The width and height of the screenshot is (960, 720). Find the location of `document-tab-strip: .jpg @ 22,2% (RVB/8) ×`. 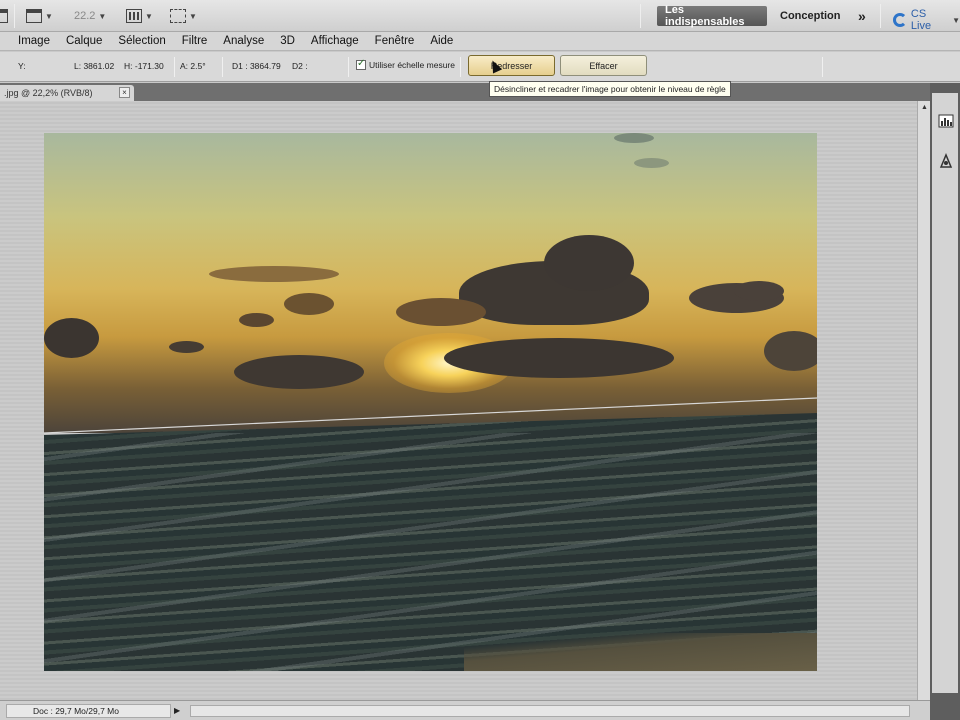

document-tab-strip: .jpg @ 22,2% (RVB/8) × is located at coordinates (465, 92).